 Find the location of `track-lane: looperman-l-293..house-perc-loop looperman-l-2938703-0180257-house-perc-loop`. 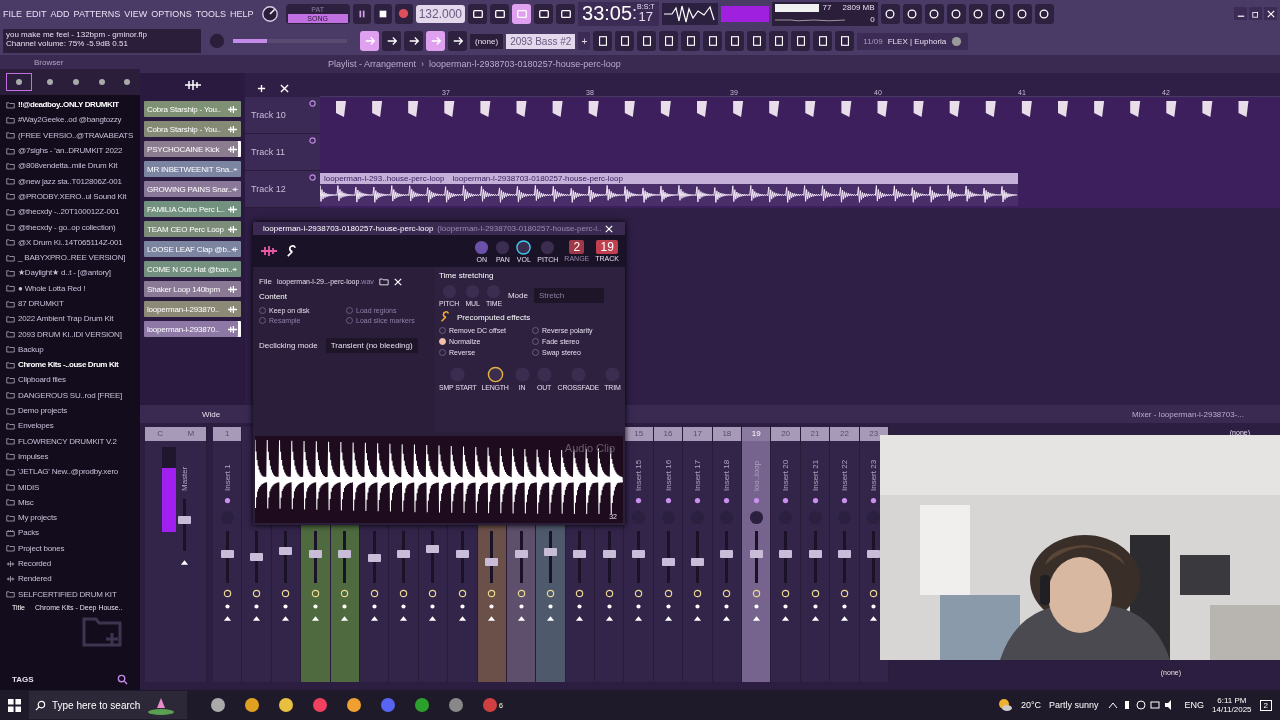

track-lane: looperman-l-293..house-perc-loop looperman-l-2938703-0180257-house-perc-loop is located at coordinates (800, 189).